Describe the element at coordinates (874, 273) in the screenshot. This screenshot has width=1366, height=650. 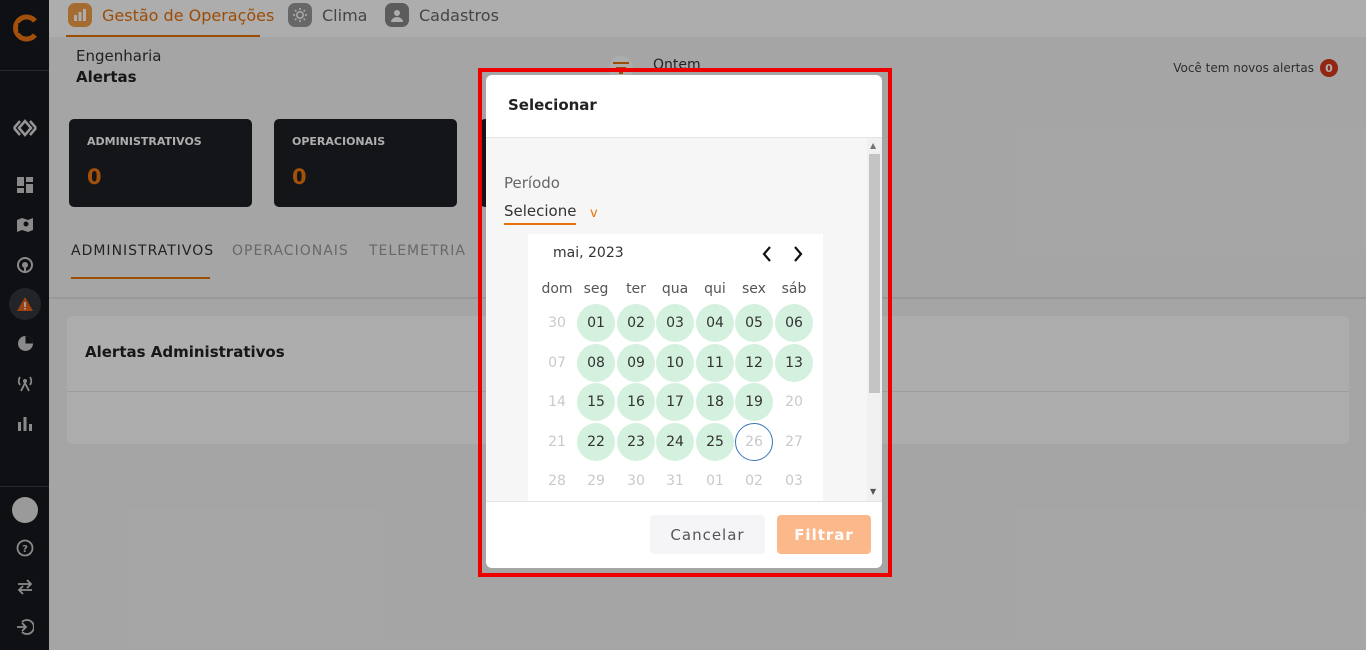
I see `scrollbar-thumb` at that location.